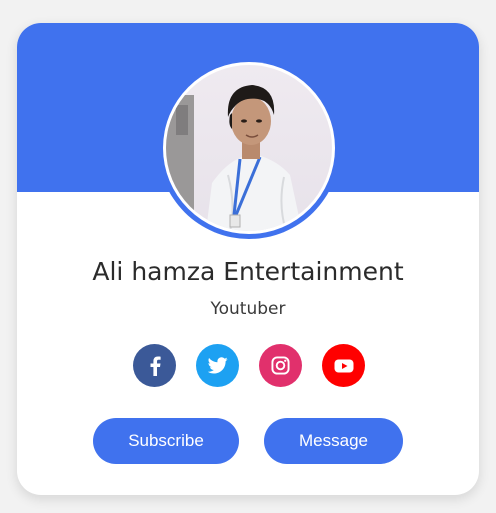 The width and height of the screenshot is (496, 513). I want to click on avatar, so click(249, 148).